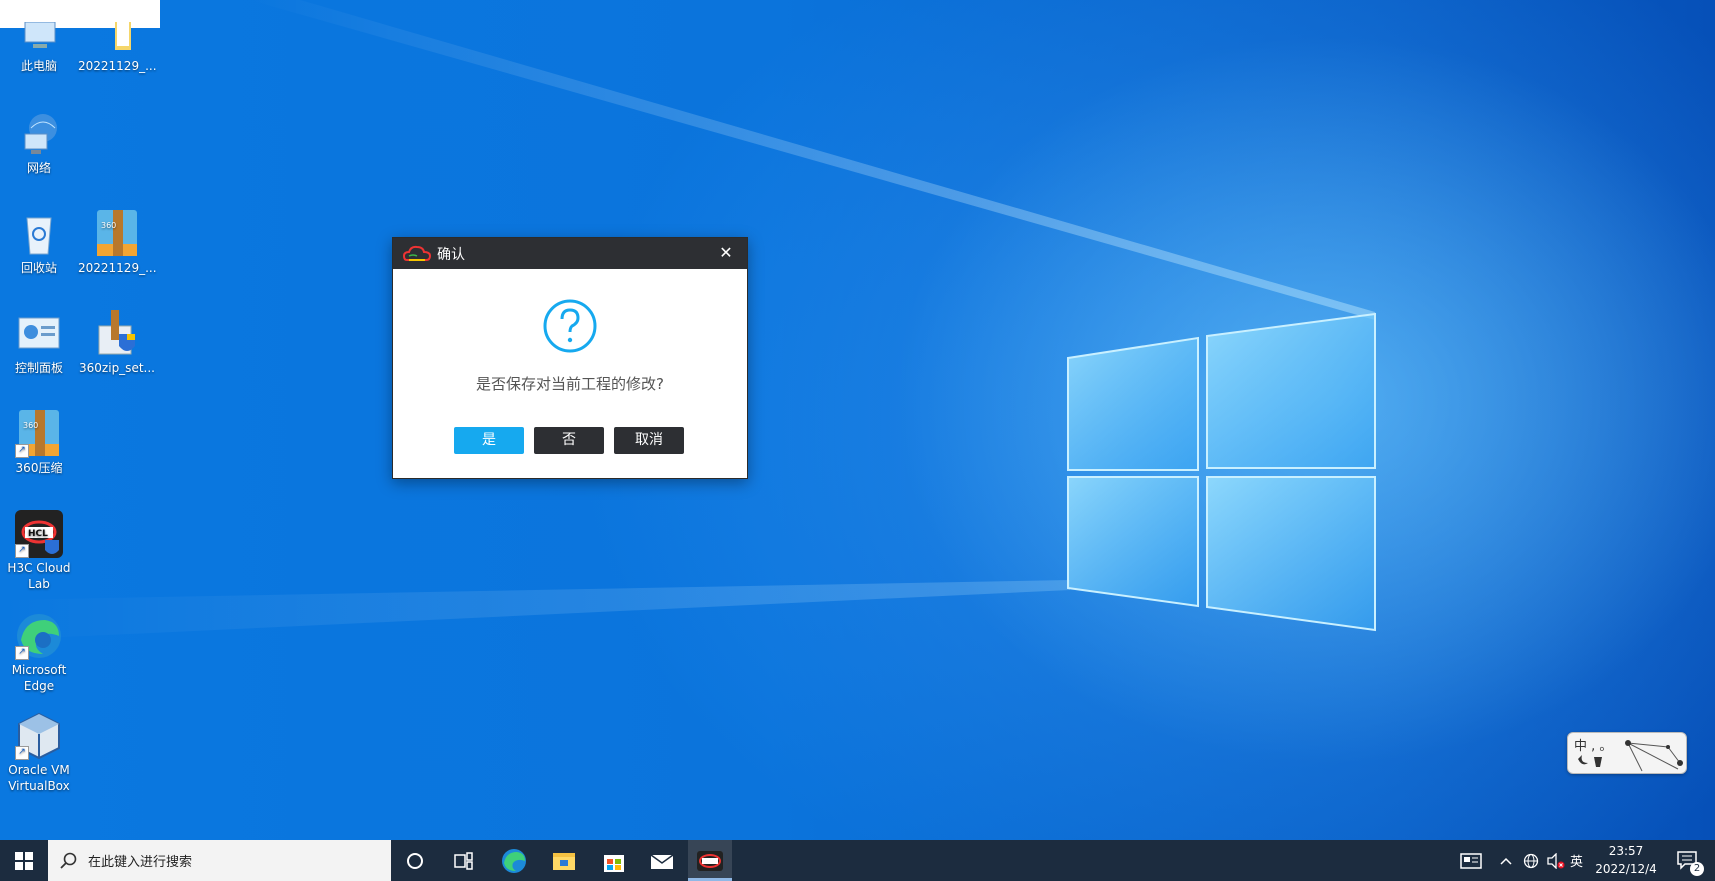 The height and width of the screenshot is (881, 1715). I want to click on windows-start-icon, so click(24, 860).